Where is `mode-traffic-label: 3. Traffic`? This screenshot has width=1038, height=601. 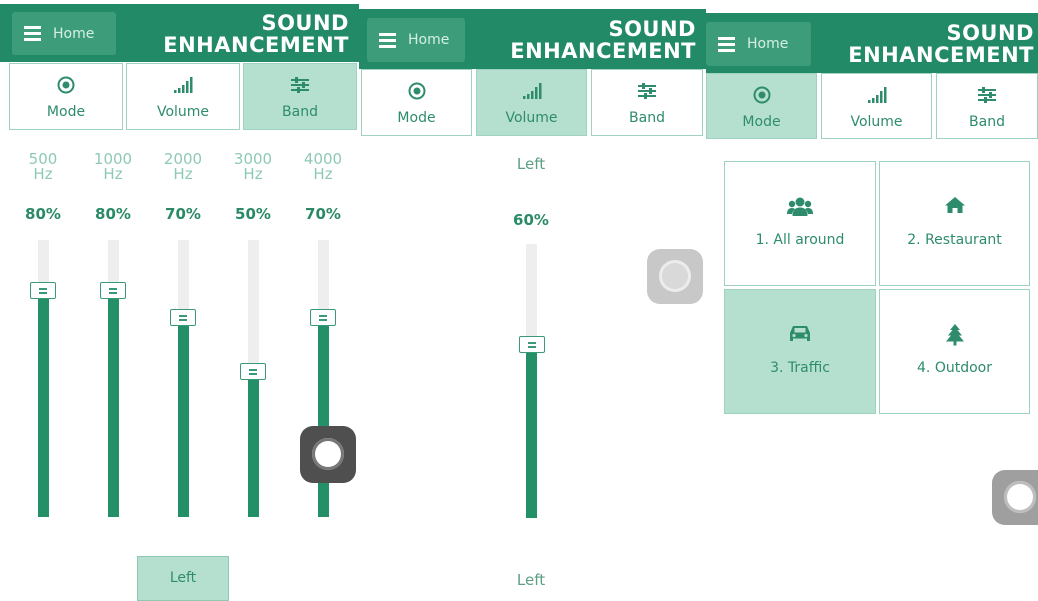
mode-traffic-label: 3. Traffic is located at coordinates (800, 368).